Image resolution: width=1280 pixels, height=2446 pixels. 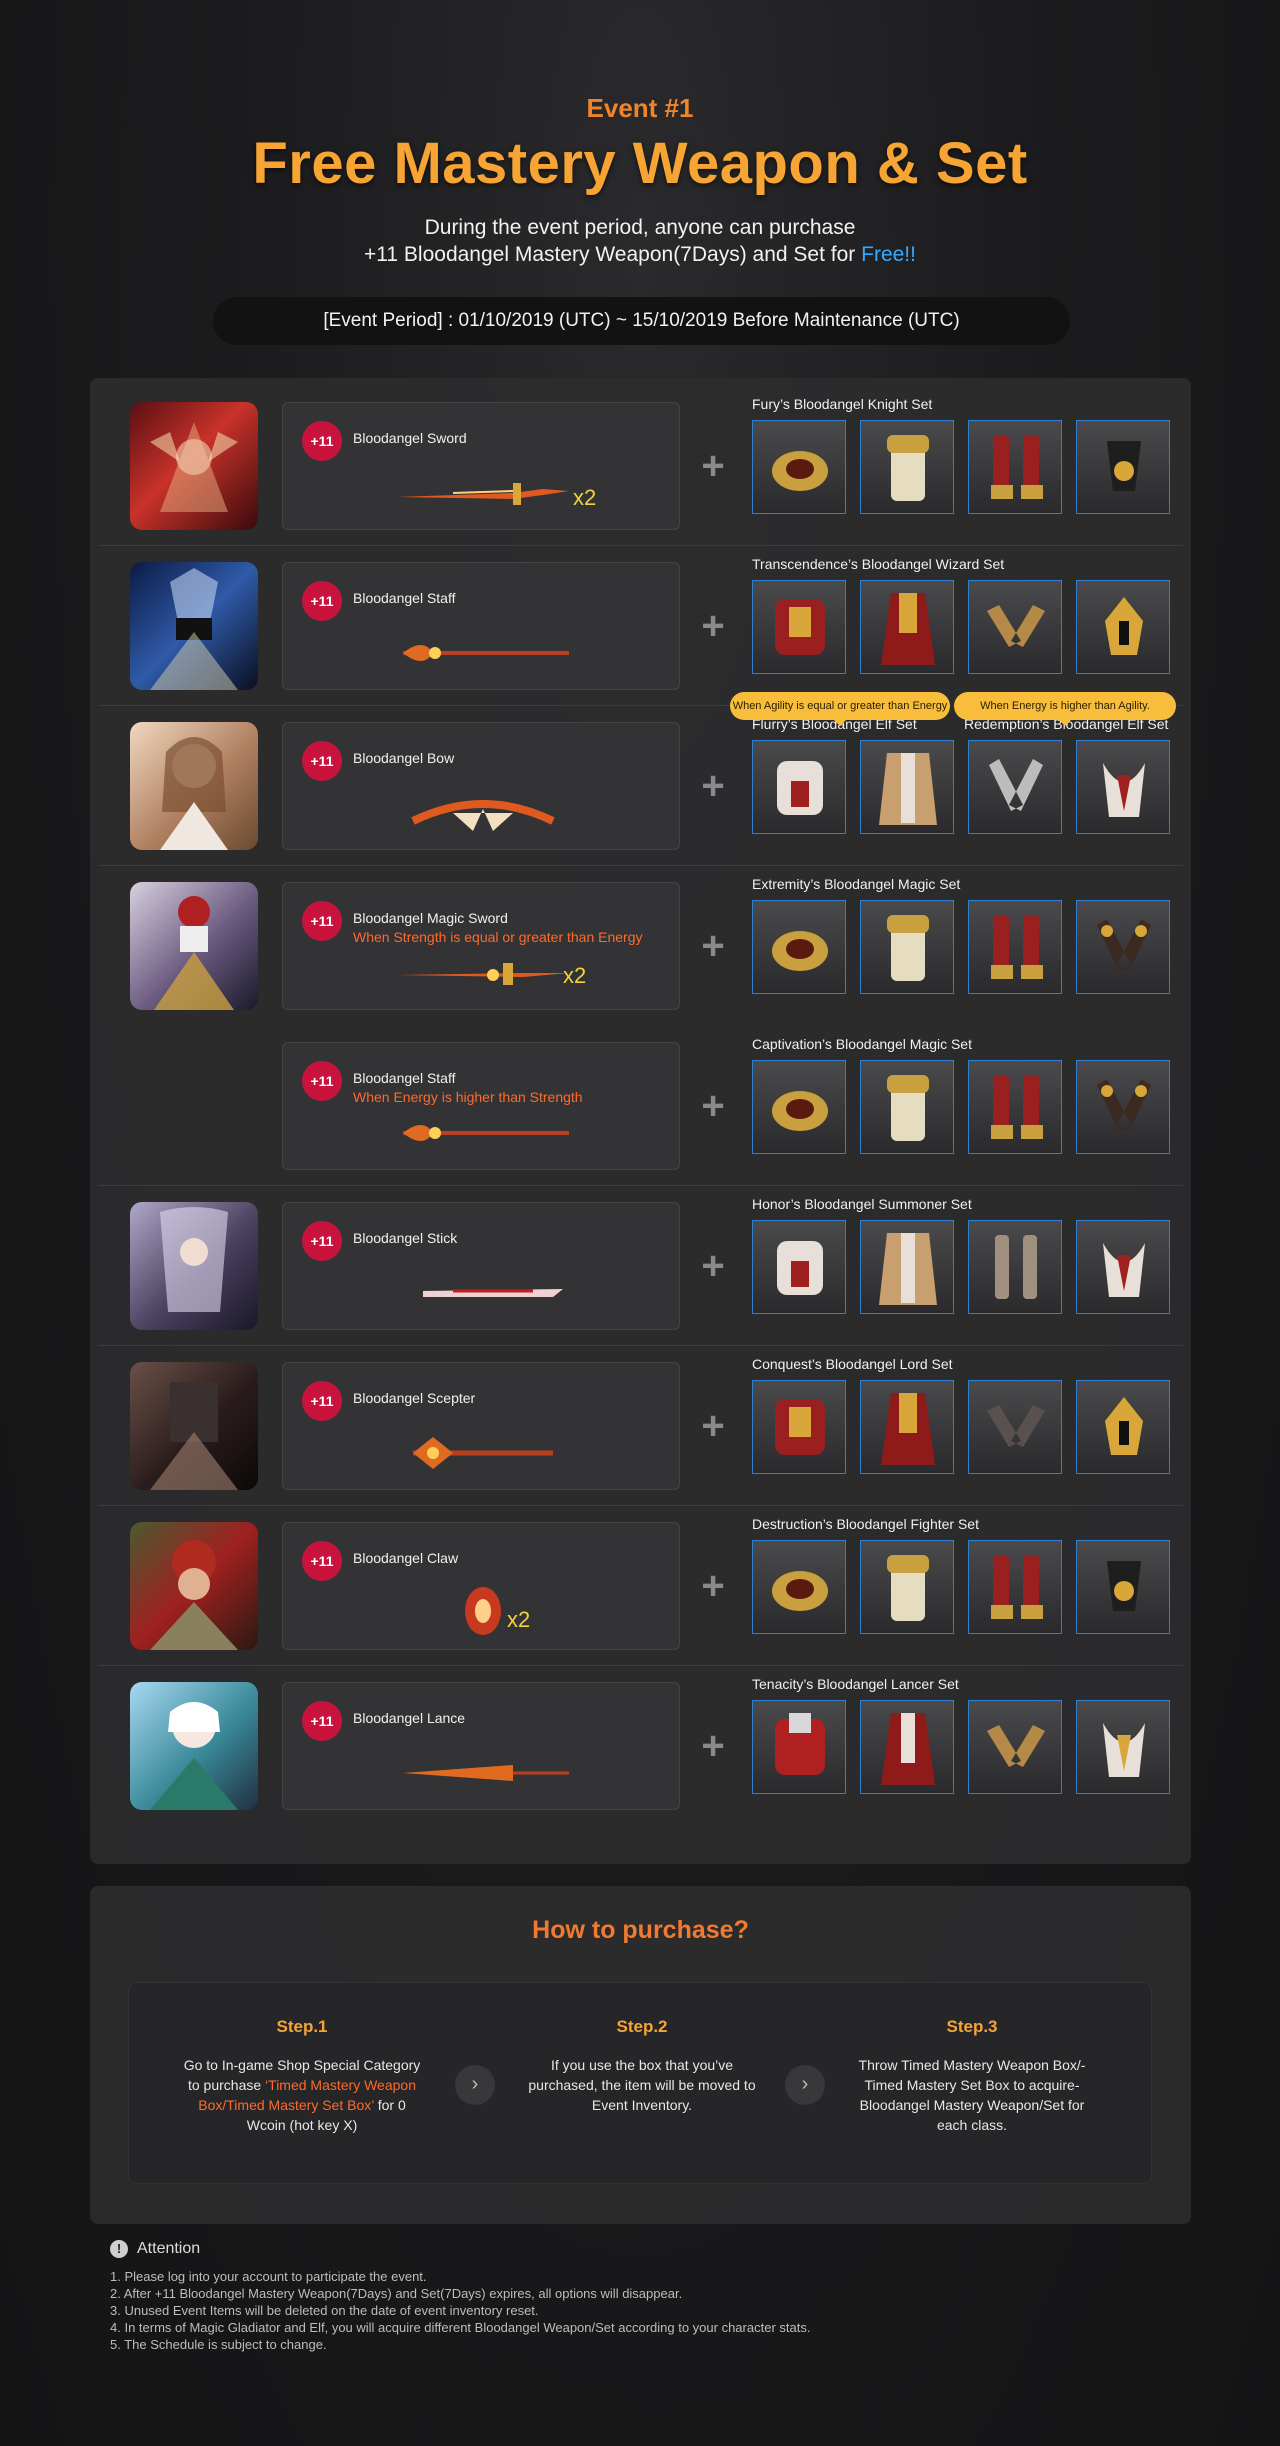 I want to click on lancer-portrait, so click(x=194, y=1746).